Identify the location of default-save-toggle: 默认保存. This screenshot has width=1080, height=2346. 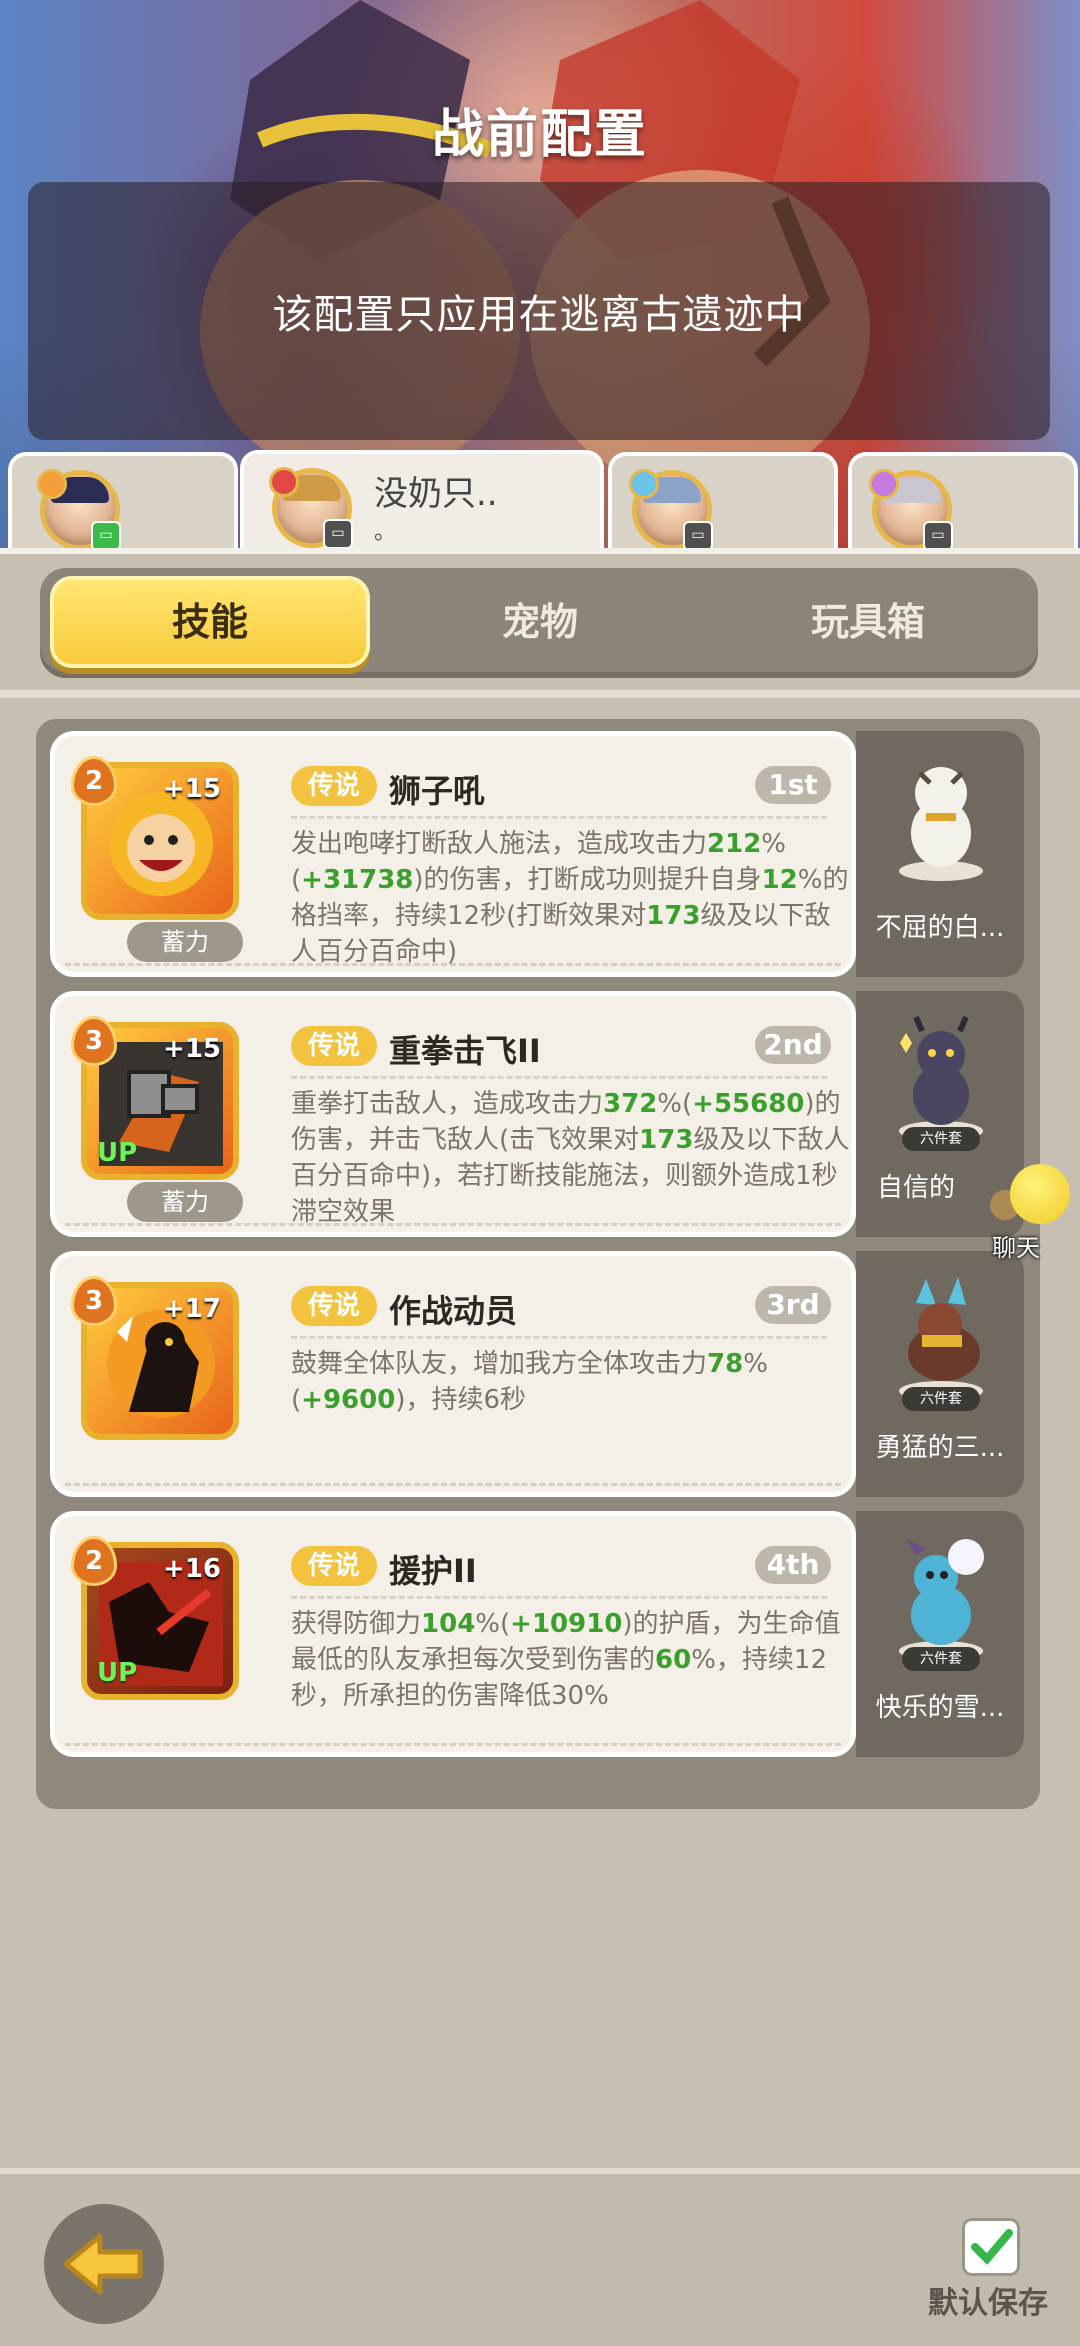
(998, 2273).